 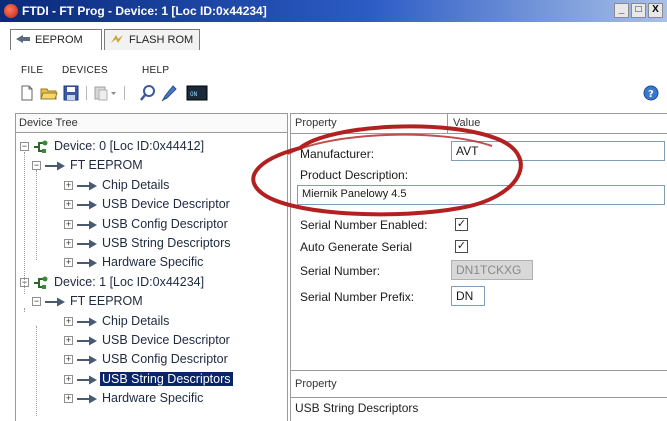 I want to click on tree-node-label: FT EEPROM, so click(x=106, y=165).